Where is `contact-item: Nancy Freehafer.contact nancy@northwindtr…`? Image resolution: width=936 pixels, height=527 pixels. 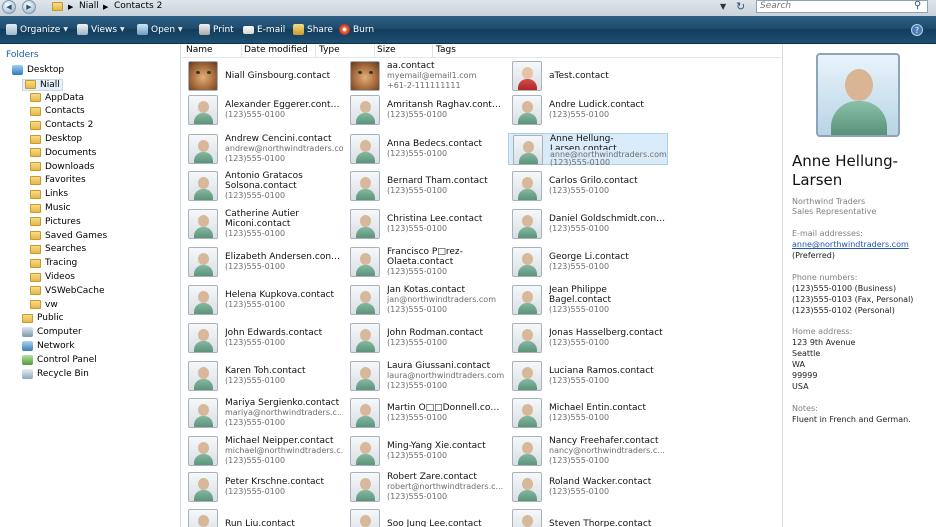
contact-item: Nancy Freehafer.contact nancy@northwindtr… is located at coordinates (588, 451).